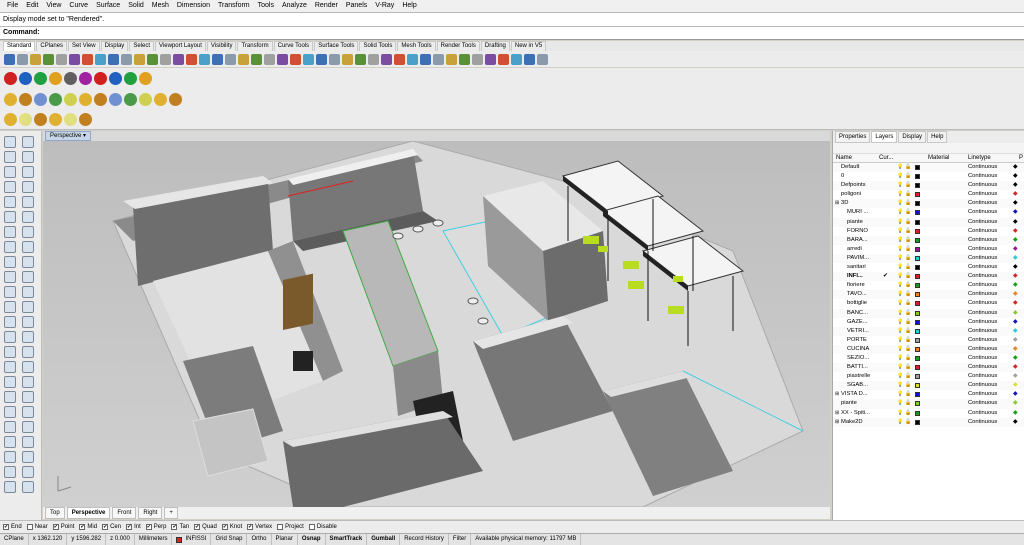  Describe the element at coordinates (384, 539) in the screenshot. I see `toggle-gumball: Gumball` at that location.